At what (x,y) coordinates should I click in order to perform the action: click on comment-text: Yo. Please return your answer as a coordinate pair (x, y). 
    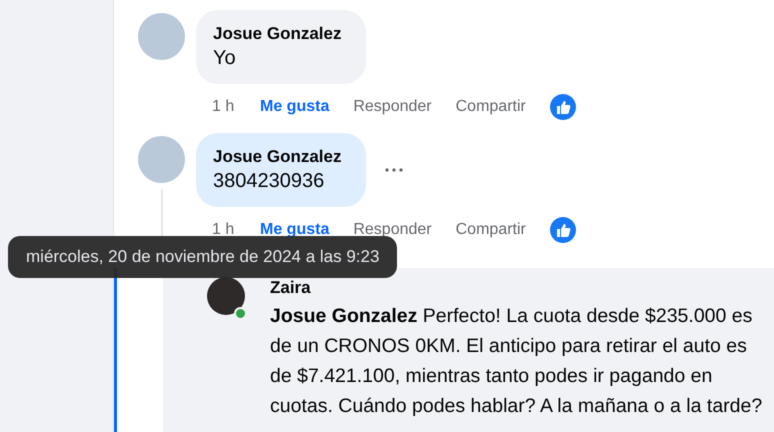
    Looking at the image, I should click on (225, 58).